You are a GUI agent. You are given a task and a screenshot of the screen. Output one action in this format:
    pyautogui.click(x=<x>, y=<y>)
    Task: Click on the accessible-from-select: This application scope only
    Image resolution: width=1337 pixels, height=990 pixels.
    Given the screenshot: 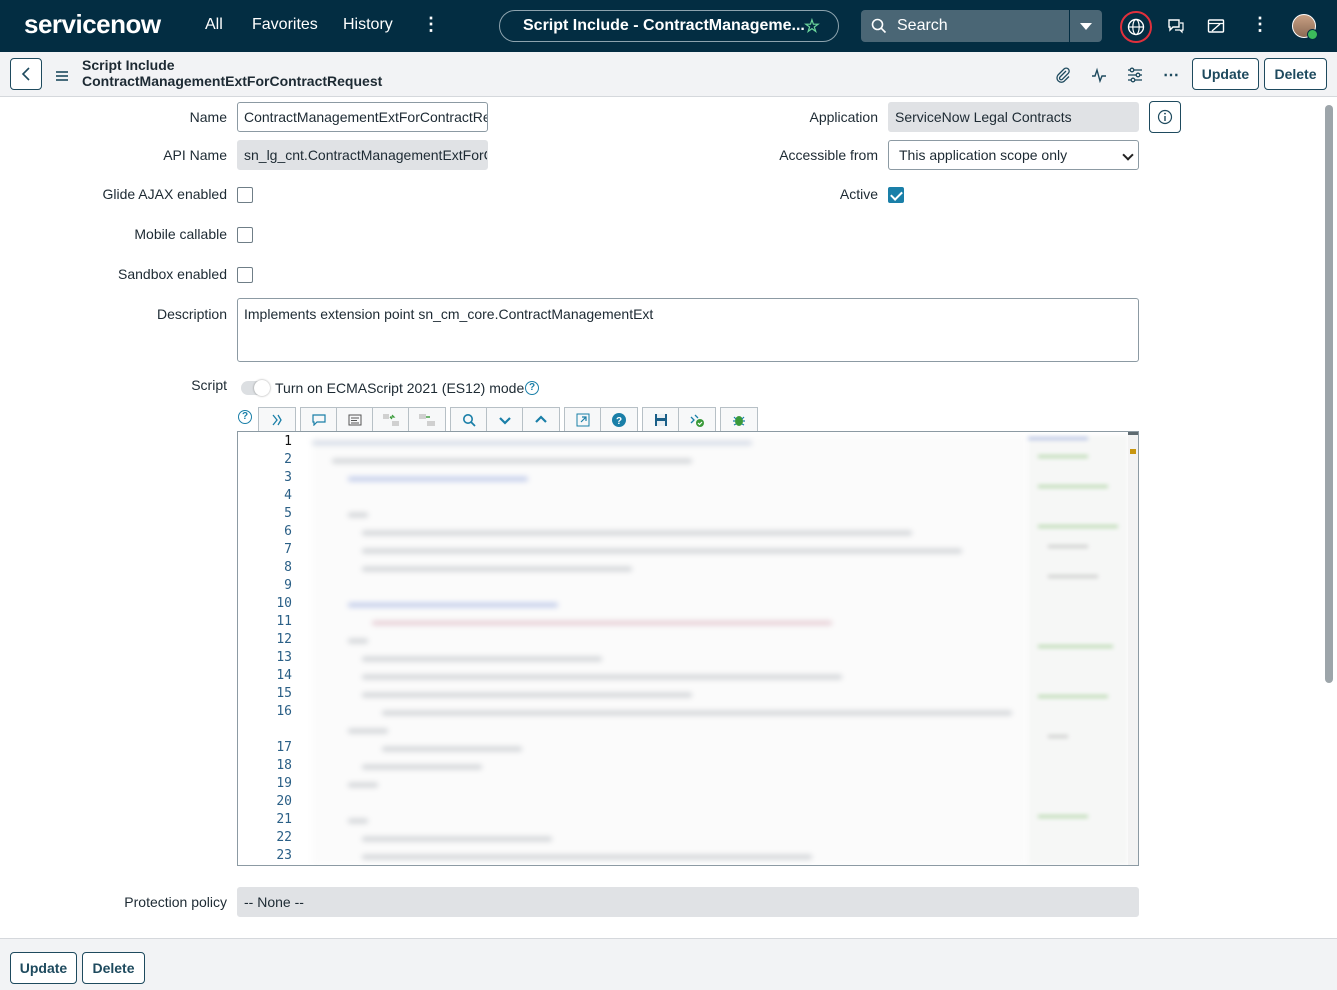 What is the action you would take?
    pyautogui.click(x=1013, y=155)
    